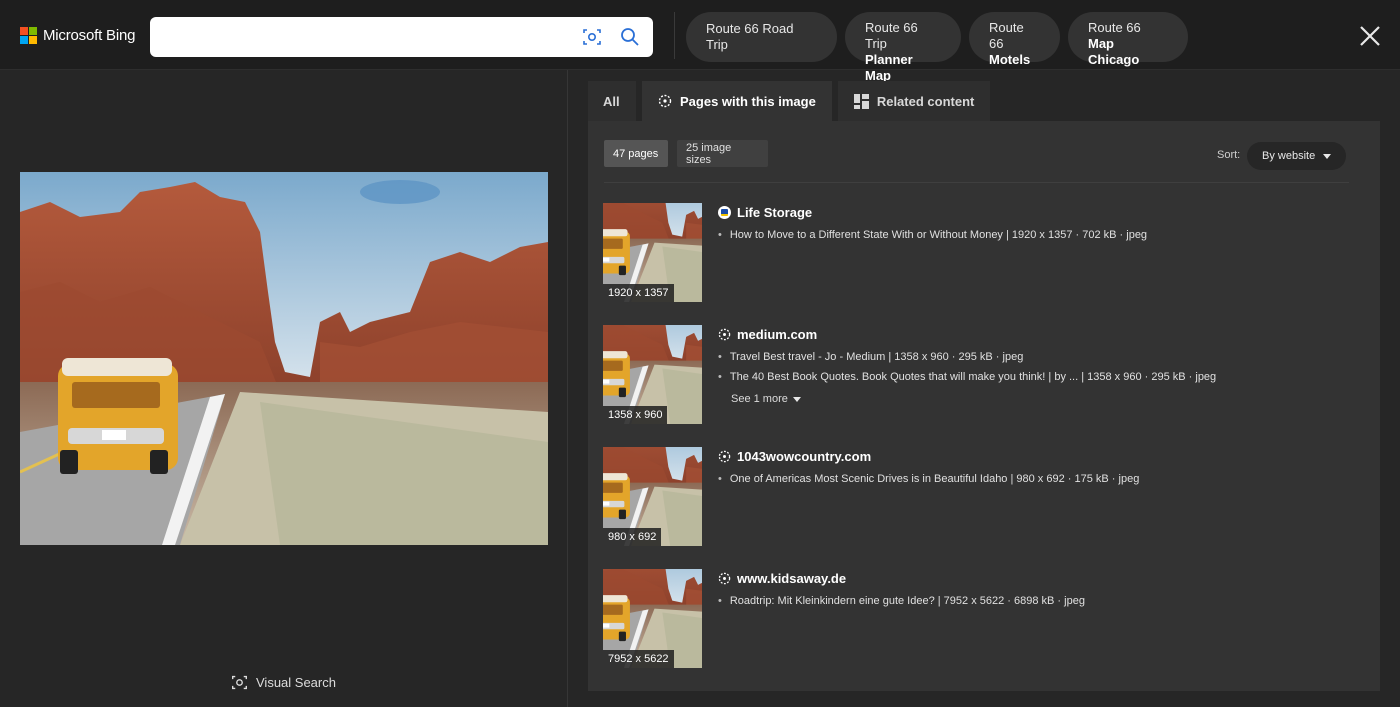 The width and height of the screenshot is (1400, 707). Describe the element at coordinates (296, 682) in the screenshot. I see `visual-search-label: Visual Search` at that location.